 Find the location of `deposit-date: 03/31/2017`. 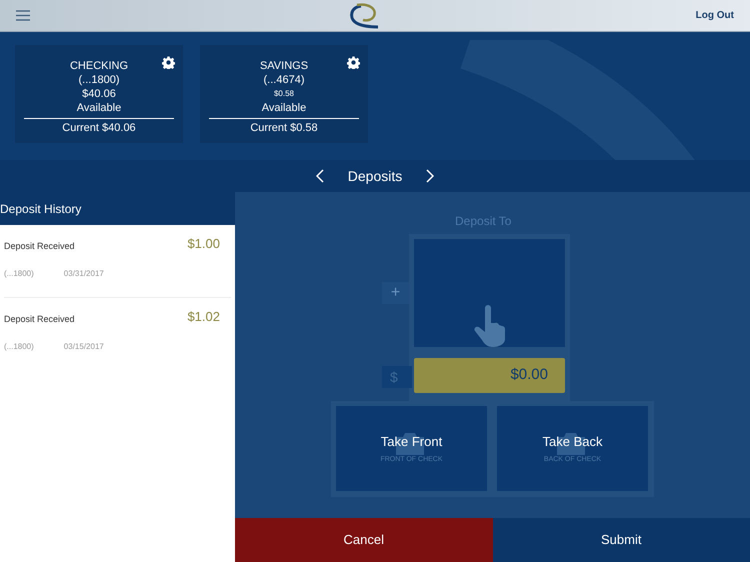

deposit-date: 03/31/2017 is located at coordinates (84, 274).